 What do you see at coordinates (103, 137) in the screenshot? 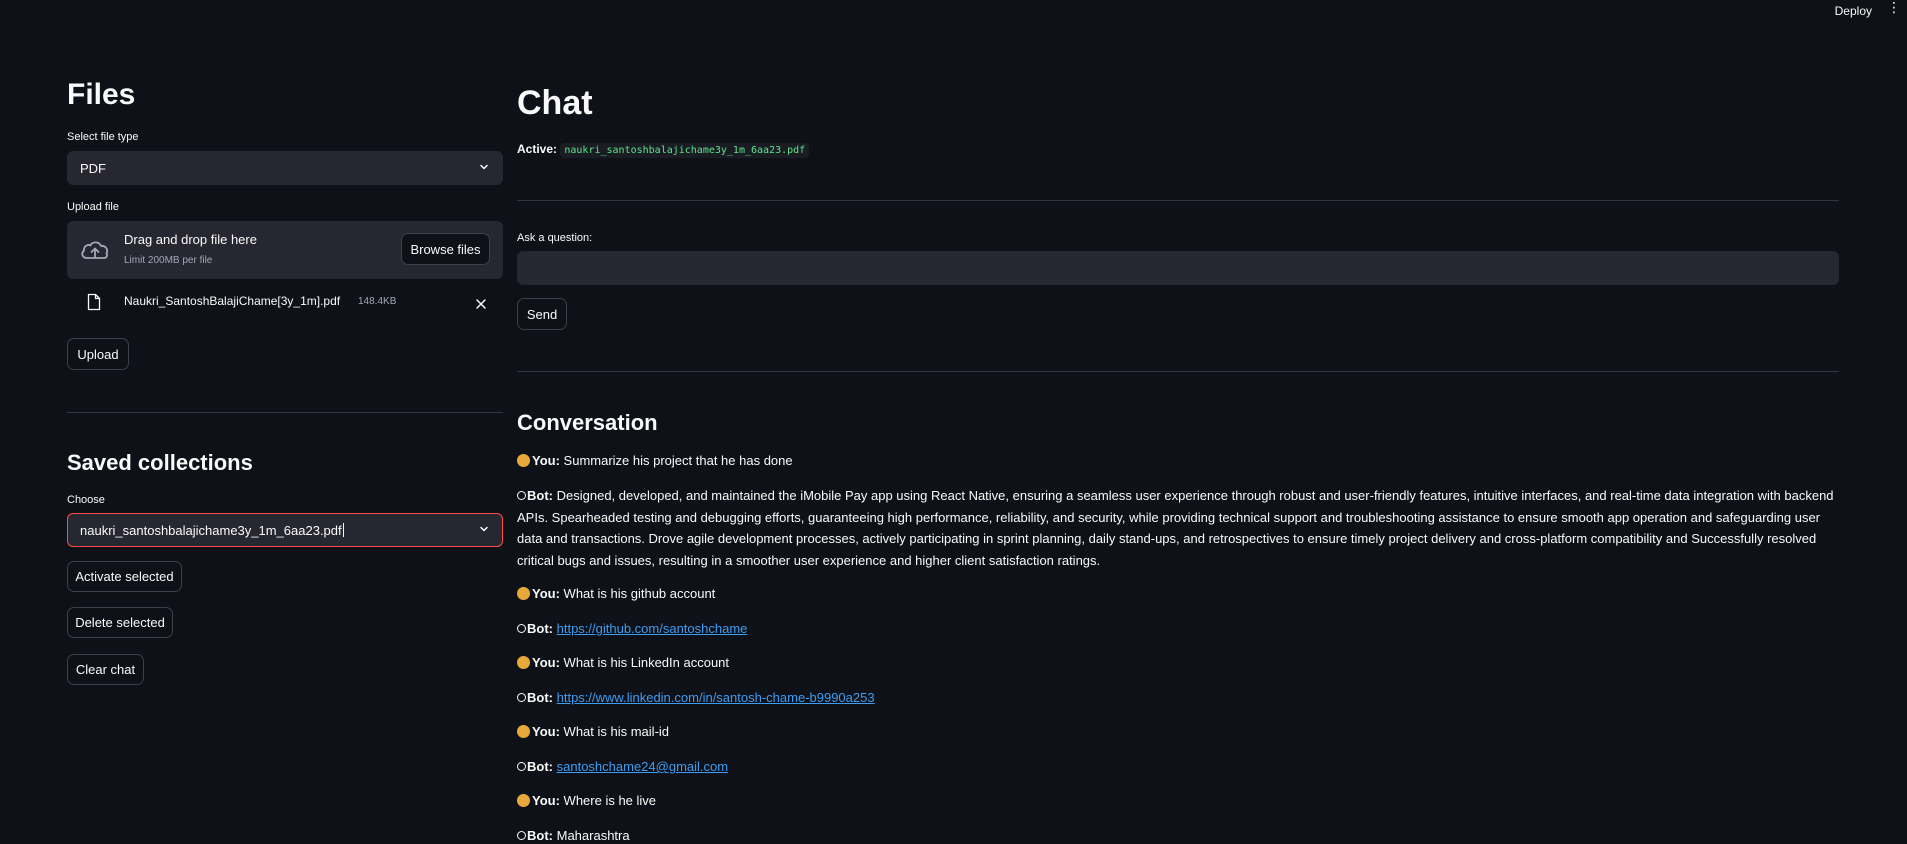
I see `file-type-label: Select file type` at bounding box center [103, 137].